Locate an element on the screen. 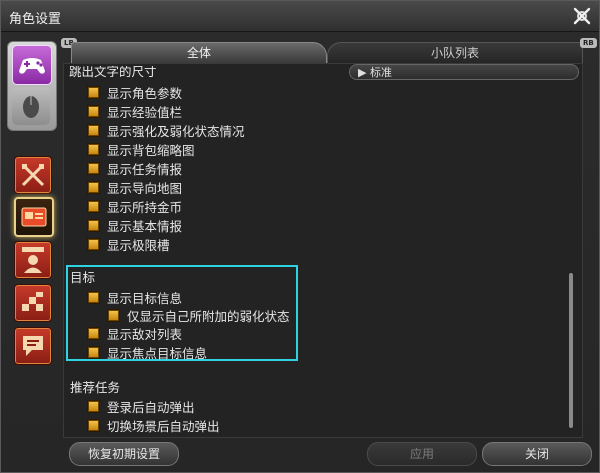 This screenshot has width=600, height=473. option-item: 显示强化及弱化状态情况 is located at coordinates (166, 130).